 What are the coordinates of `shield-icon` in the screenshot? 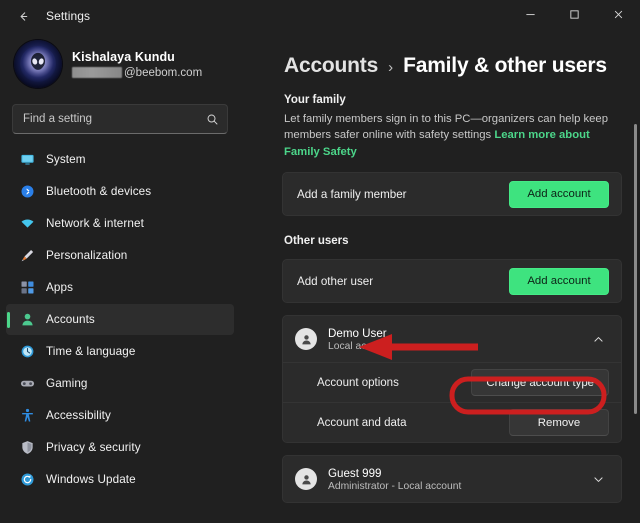 It's located at (27, 448).